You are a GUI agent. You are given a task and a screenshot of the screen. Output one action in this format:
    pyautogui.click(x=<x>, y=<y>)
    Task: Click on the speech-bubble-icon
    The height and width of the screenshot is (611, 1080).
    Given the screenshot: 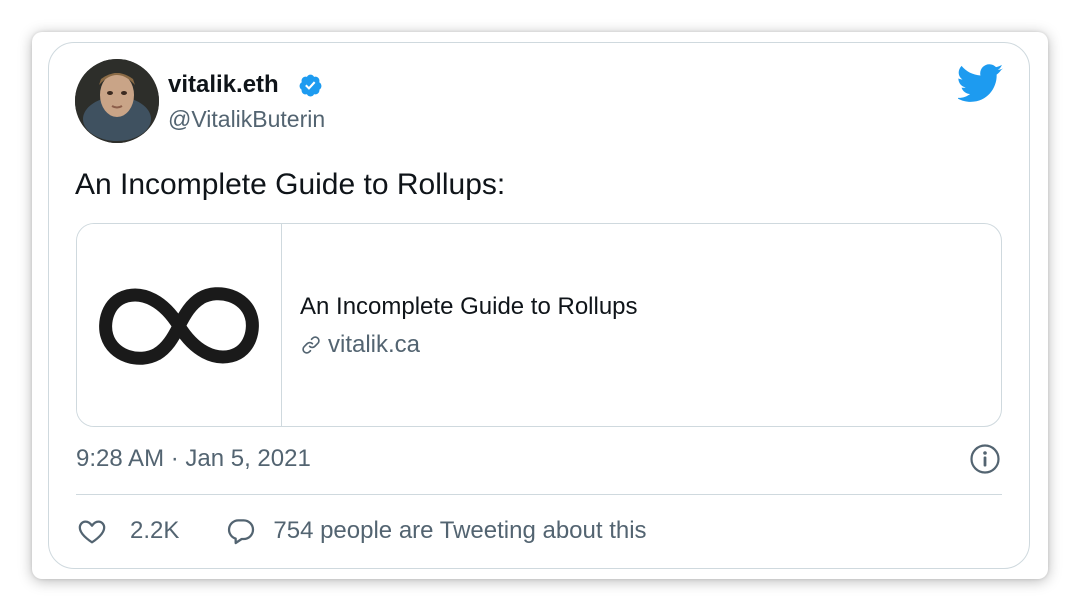 What is the action you would take?
    pyautogui.click(x=241, y=532)
    